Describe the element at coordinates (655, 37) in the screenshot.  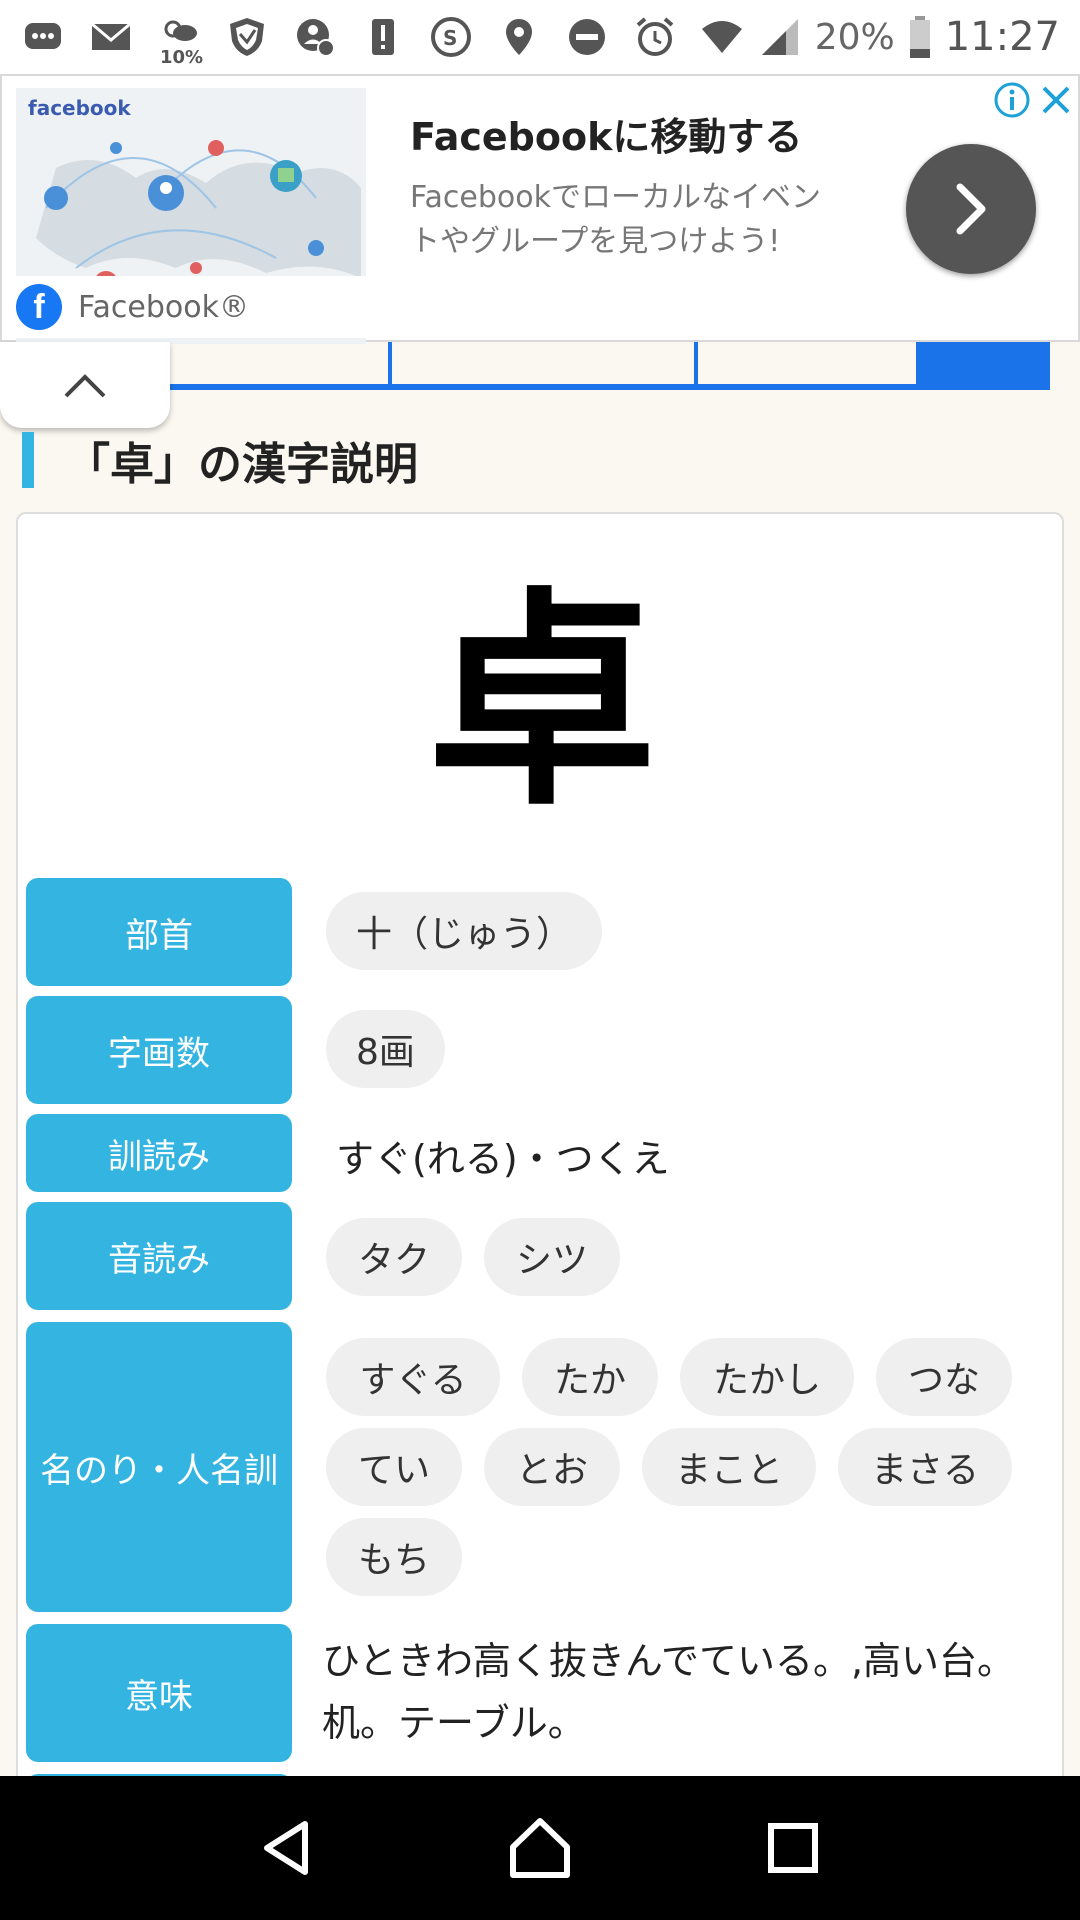
I see `alarm-icon` at that location.